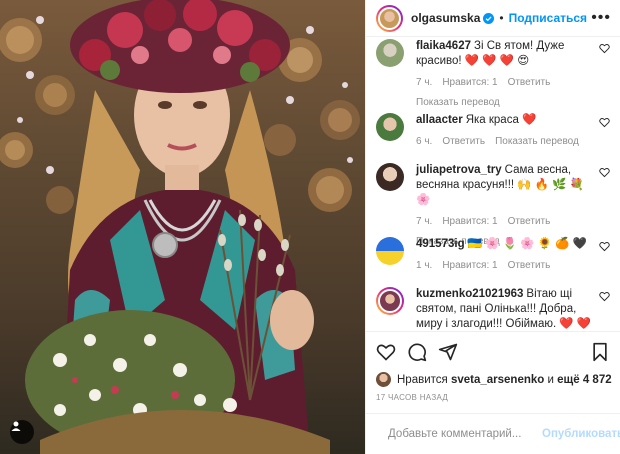 This screenshot has width=620, height=454. What do you see at coordinates (22, 432) in the screenshot?
I see `tagged-users-button` at bounding box center [22, 432].